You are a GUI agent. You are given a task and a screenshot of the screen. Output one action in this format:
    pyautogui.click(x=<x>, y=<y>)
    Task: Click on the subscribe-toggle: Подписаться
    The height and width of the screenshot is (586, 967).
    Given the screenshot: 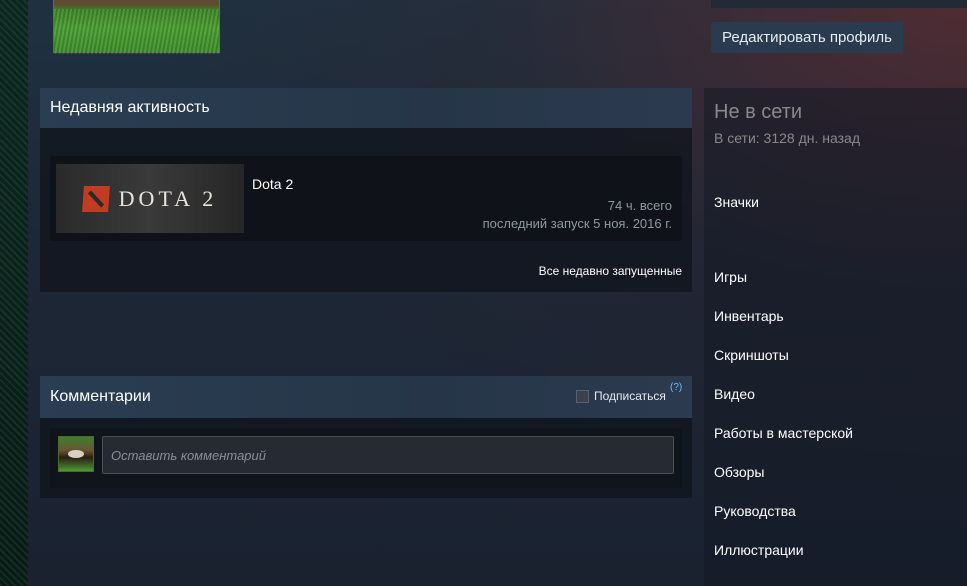 What is the action you would take?
    pyautogui.click(x=621, y=396)
    